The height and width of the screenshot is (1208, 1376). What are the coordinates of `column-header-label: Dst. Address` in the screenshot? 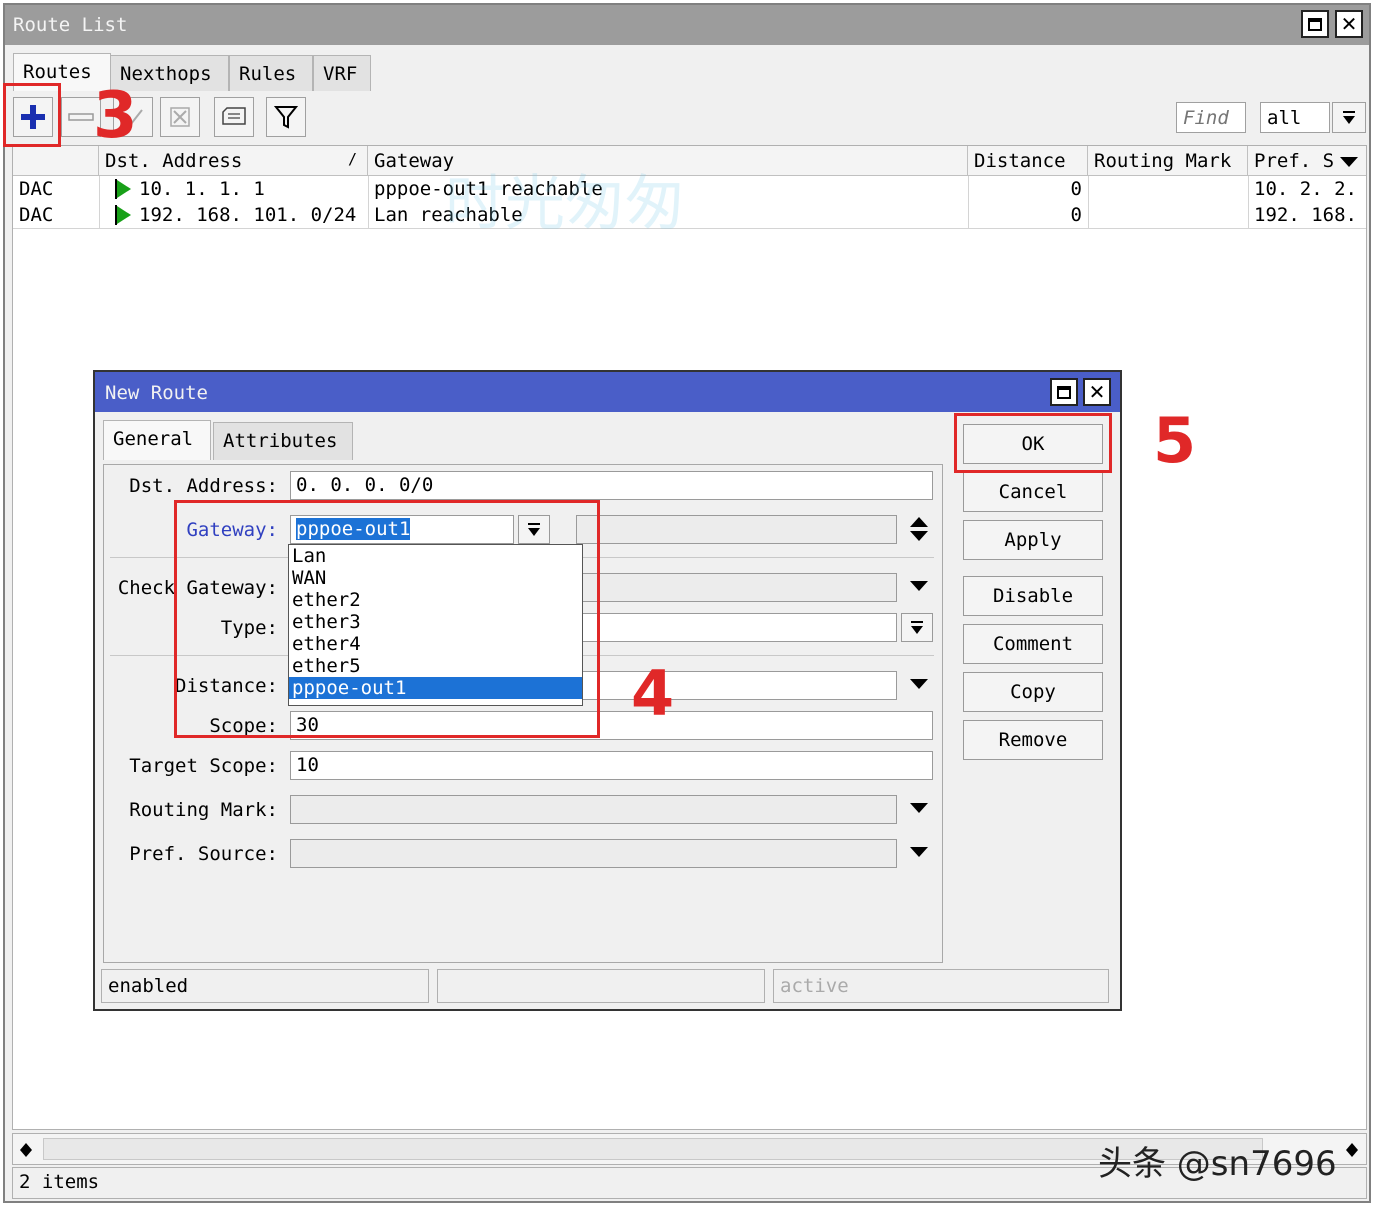 It's located at (174, 161).